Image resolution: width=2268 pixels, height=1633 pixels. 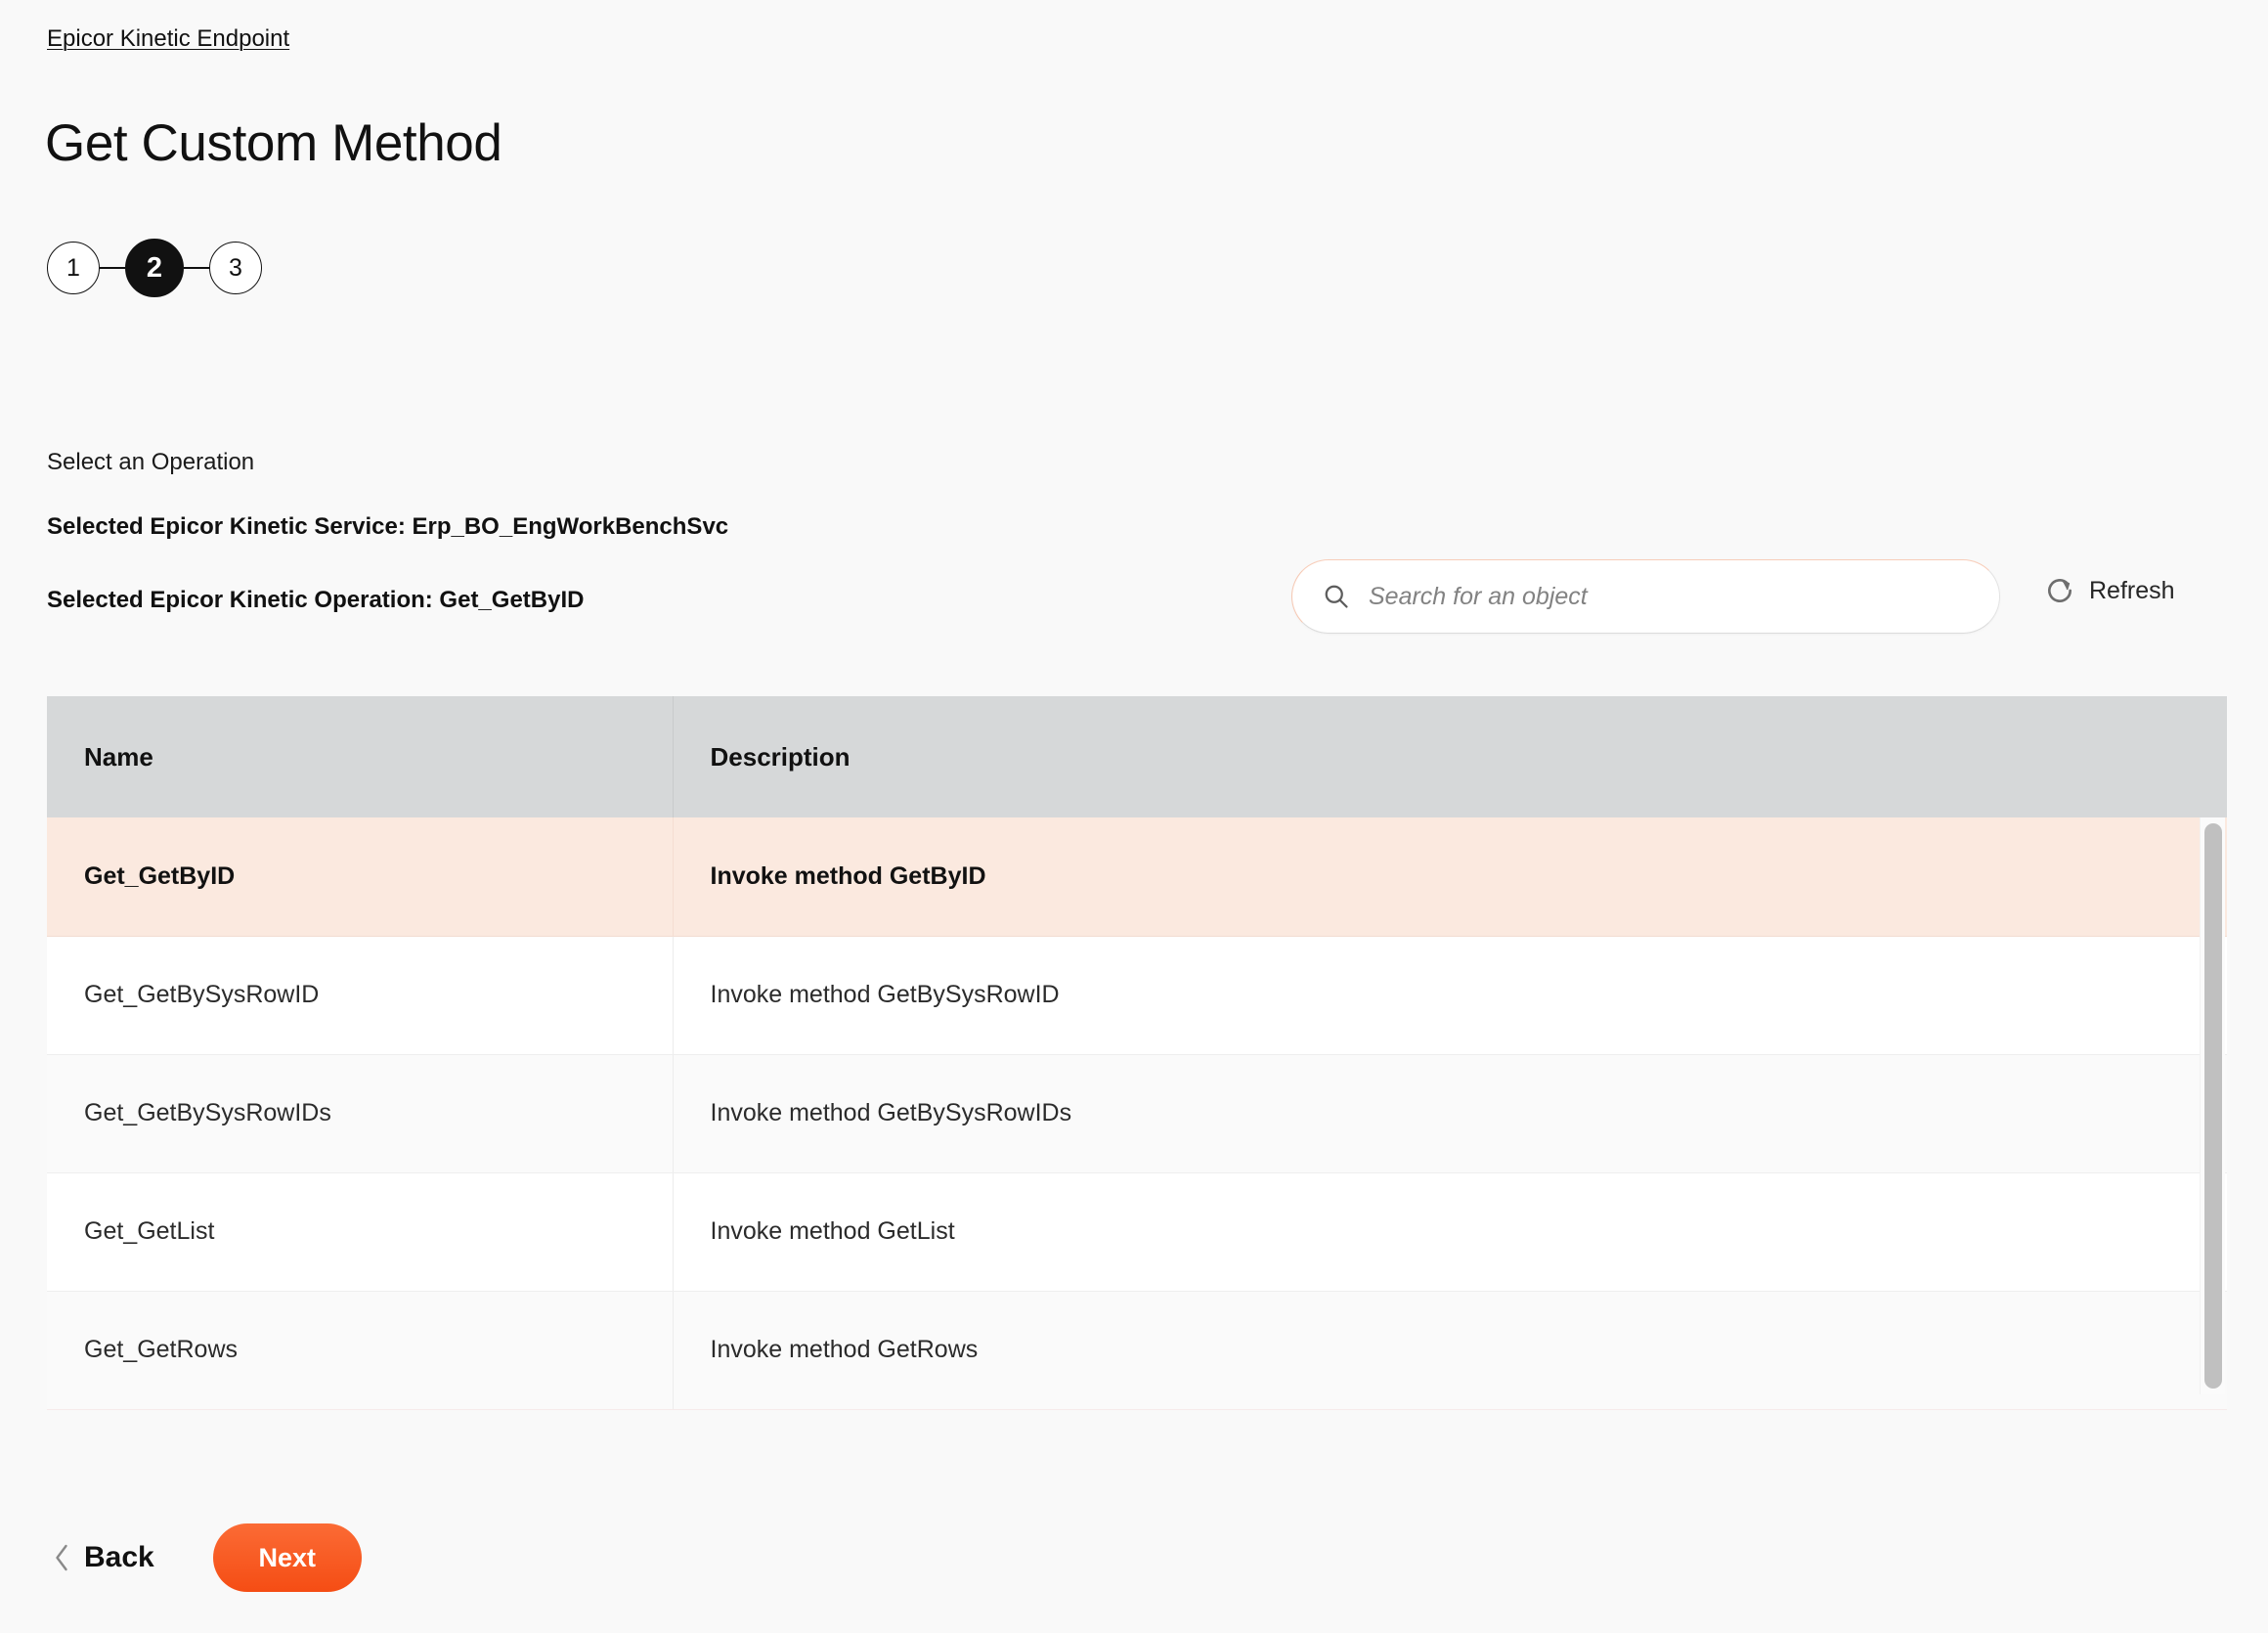 What do you see at coordinates (1450, 1232) in the screenshot?
I see `cell-description: Invoke method GetList` at bounding box center [1450, 1232].